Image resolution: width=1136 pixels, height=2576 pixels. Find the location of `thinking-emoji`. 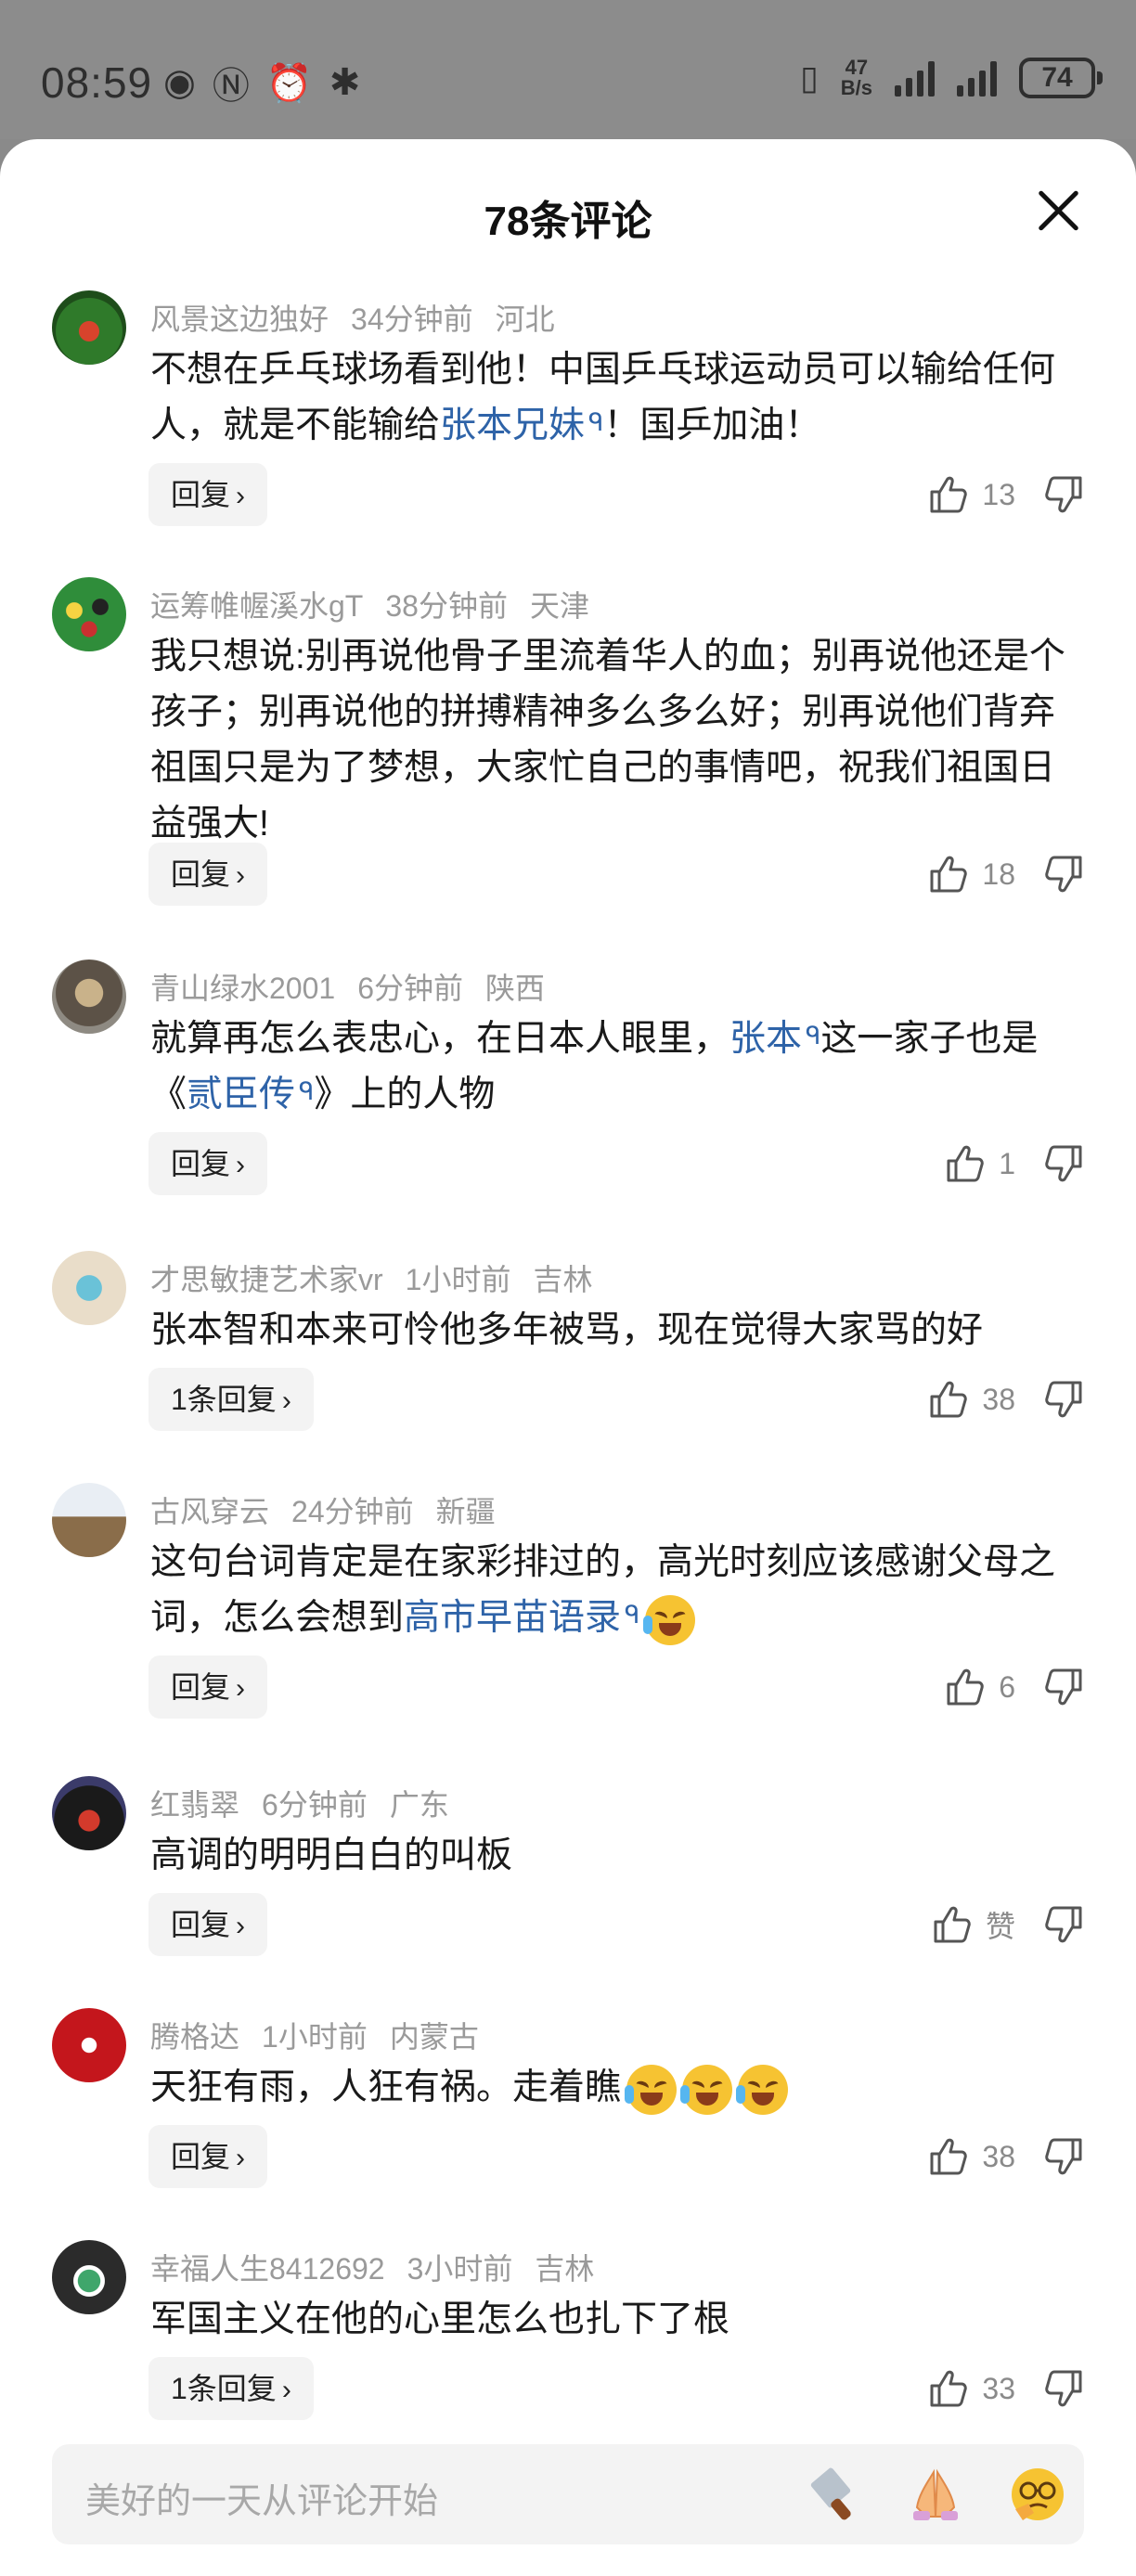

thinking-emoji is located at coordinates (1037, 2495).